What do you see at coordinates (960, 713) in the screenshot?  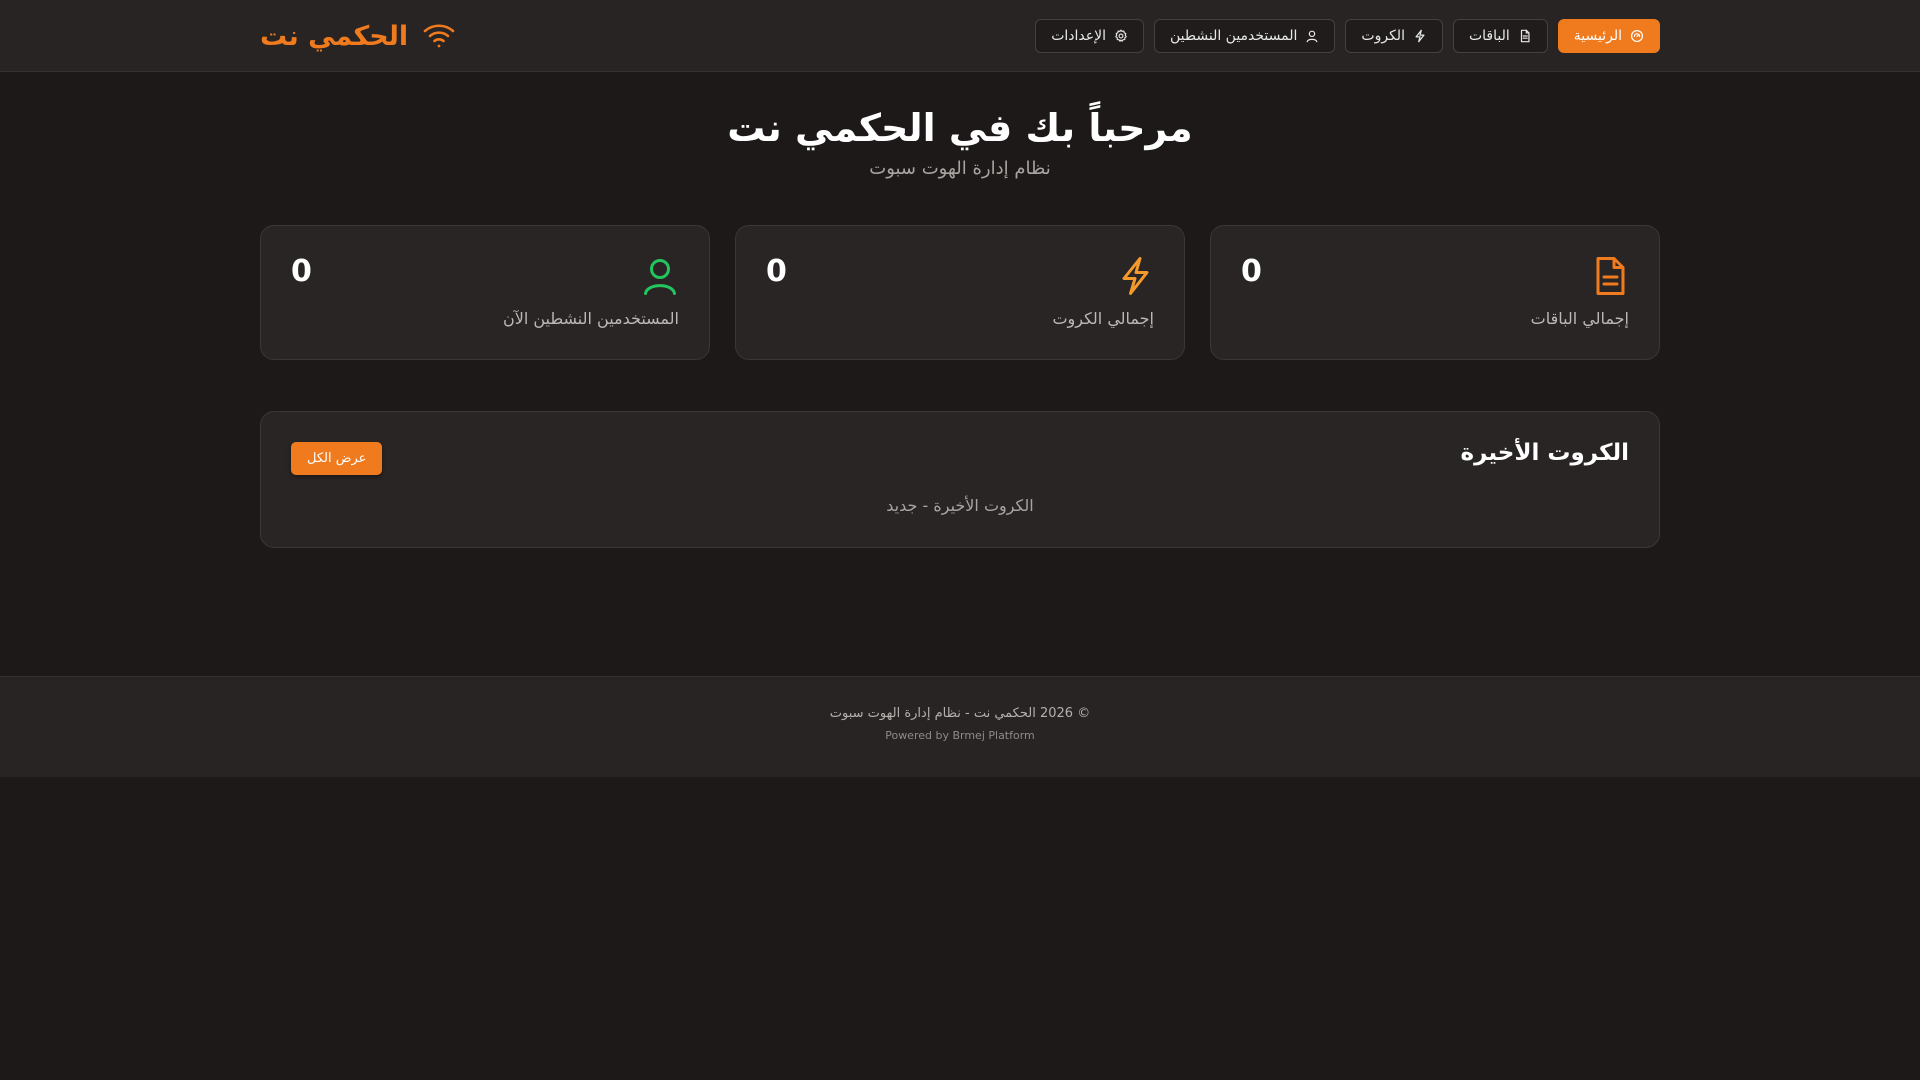 I see `footer-copyright: © 2026 الحكمي نت - نظام إدارة الهوت سبوت` at bounding box center [960, 713].